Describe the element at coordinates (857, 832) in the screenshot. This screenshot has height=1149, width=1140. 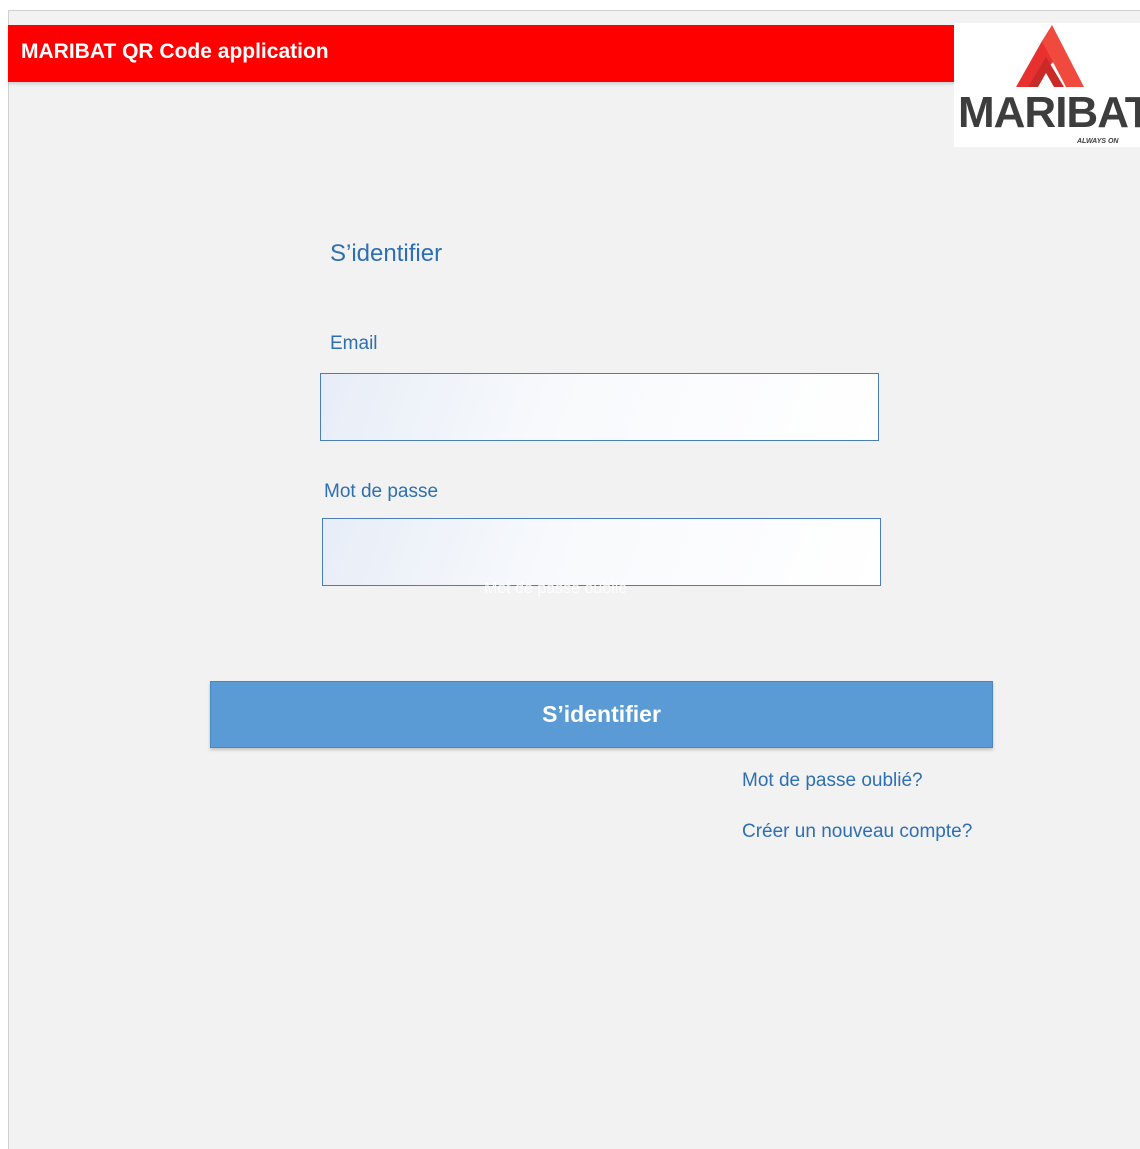
I see `create-account-link: Créer un nouveau compte?` at that location.